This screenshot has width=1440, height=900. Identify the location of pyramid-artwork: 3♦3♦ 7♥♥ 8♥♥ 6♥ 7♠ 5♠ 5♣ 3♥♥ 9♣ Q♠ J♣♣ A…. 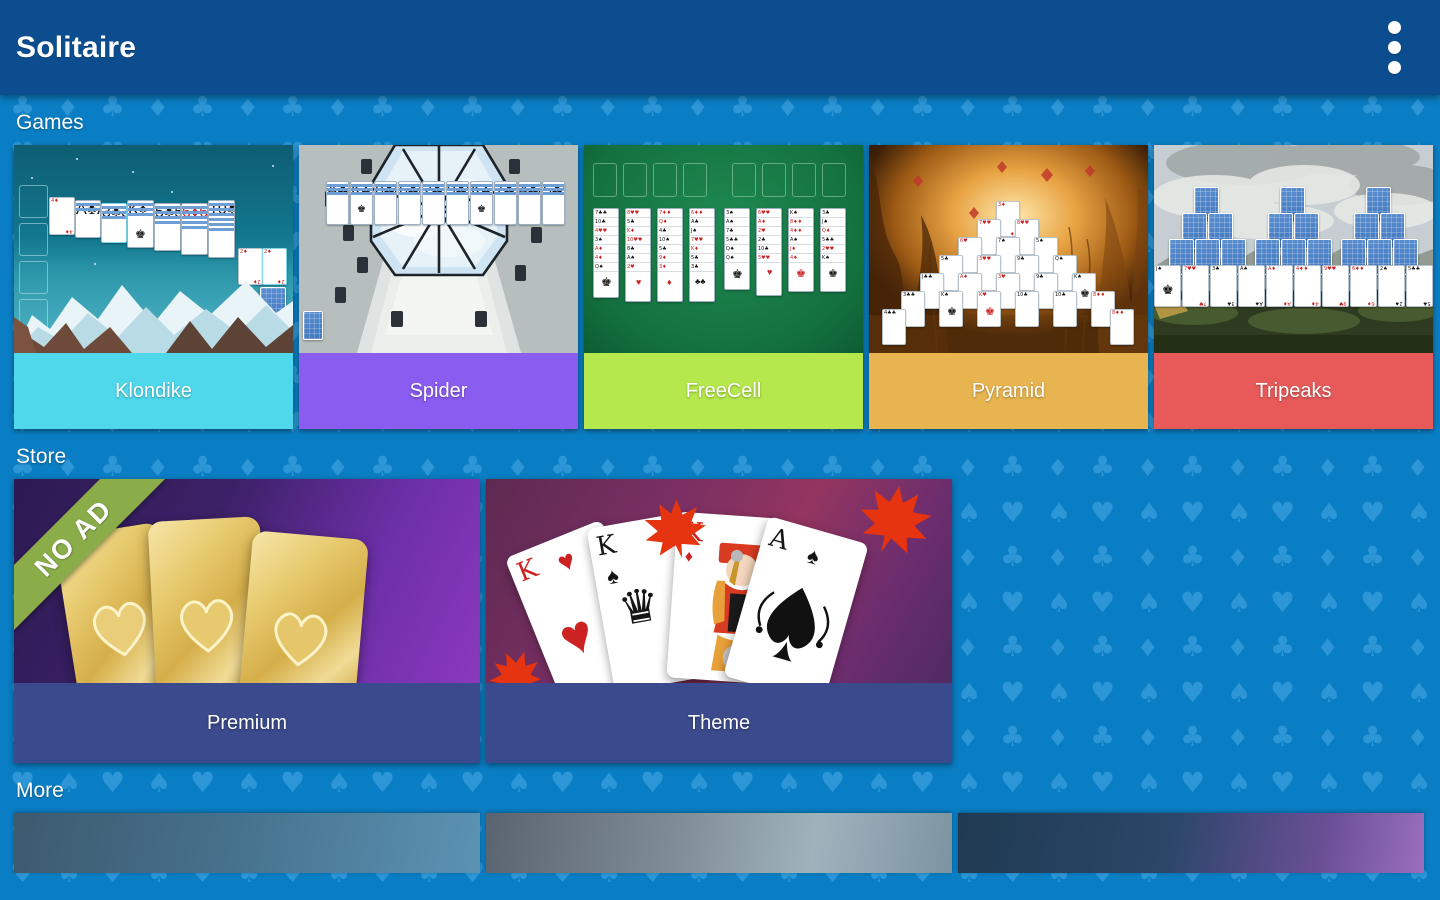
(1008, 249).